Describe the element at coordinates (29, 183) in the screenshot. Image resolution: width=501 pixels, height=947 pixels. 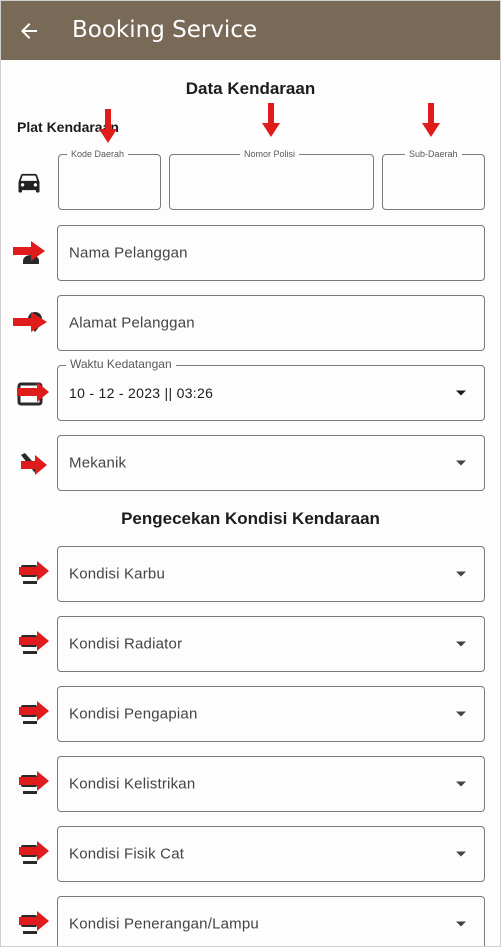
I see `car-icon` at that location.